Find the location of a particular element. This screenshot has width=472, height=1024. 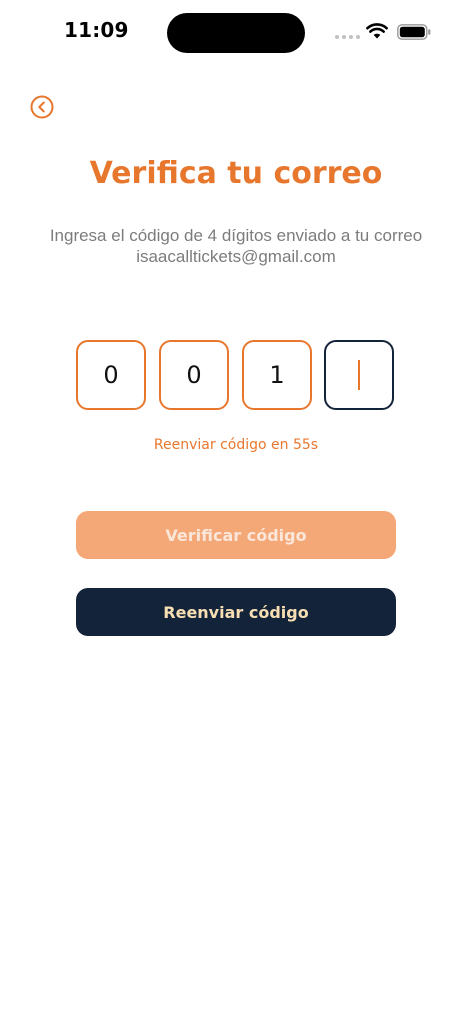

verify-code-button: Verificar código is located at coordinates (236, 535).